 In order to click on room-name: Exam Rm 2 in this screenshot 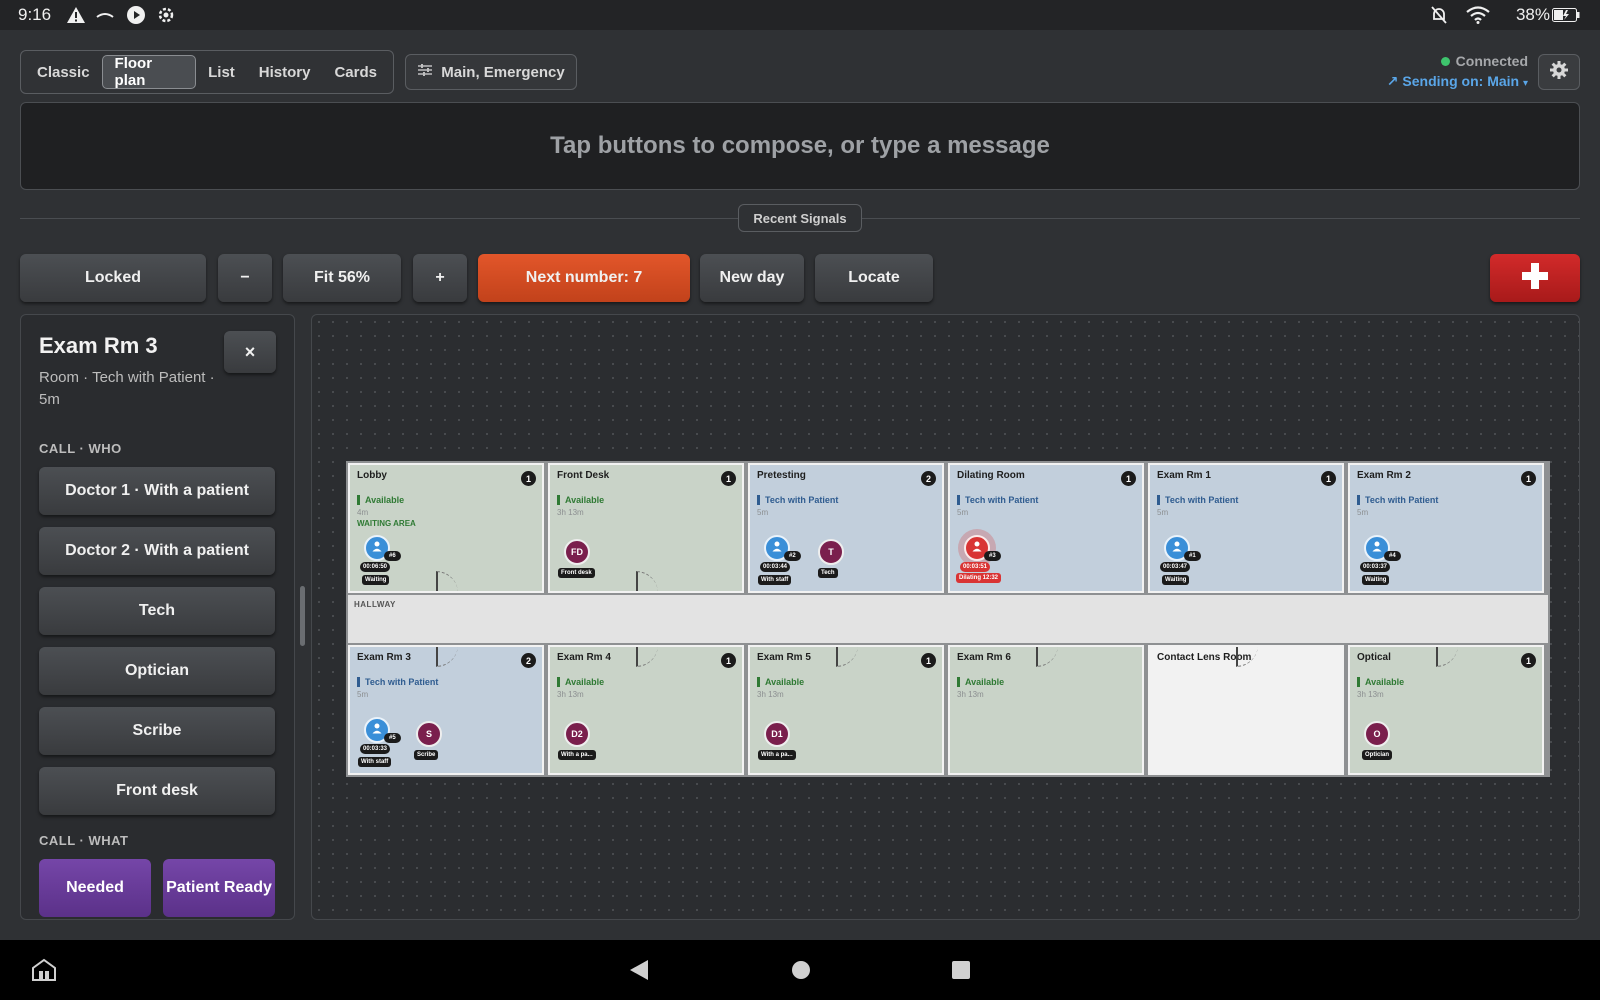, I will do `click(1384, 475)`.